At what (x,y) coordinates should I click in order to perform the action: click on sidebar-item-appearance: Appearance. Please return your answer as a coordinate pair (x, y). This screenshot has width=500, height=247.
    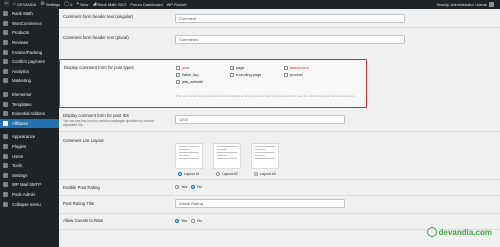
    Looking at the image, I should click on (29, 137).